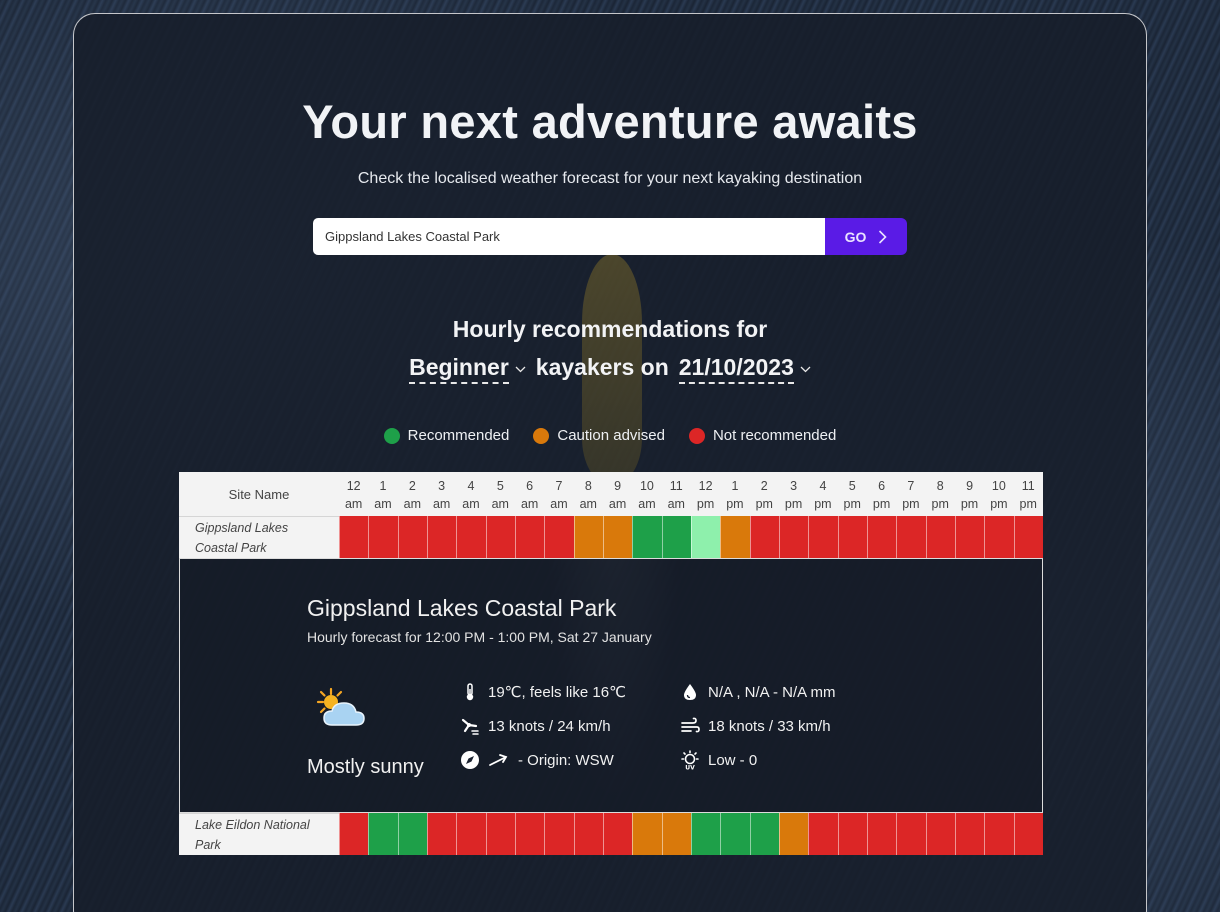 This screenshot has width=1220, height=912. I want to click on compass-icon, so click(470, 760).